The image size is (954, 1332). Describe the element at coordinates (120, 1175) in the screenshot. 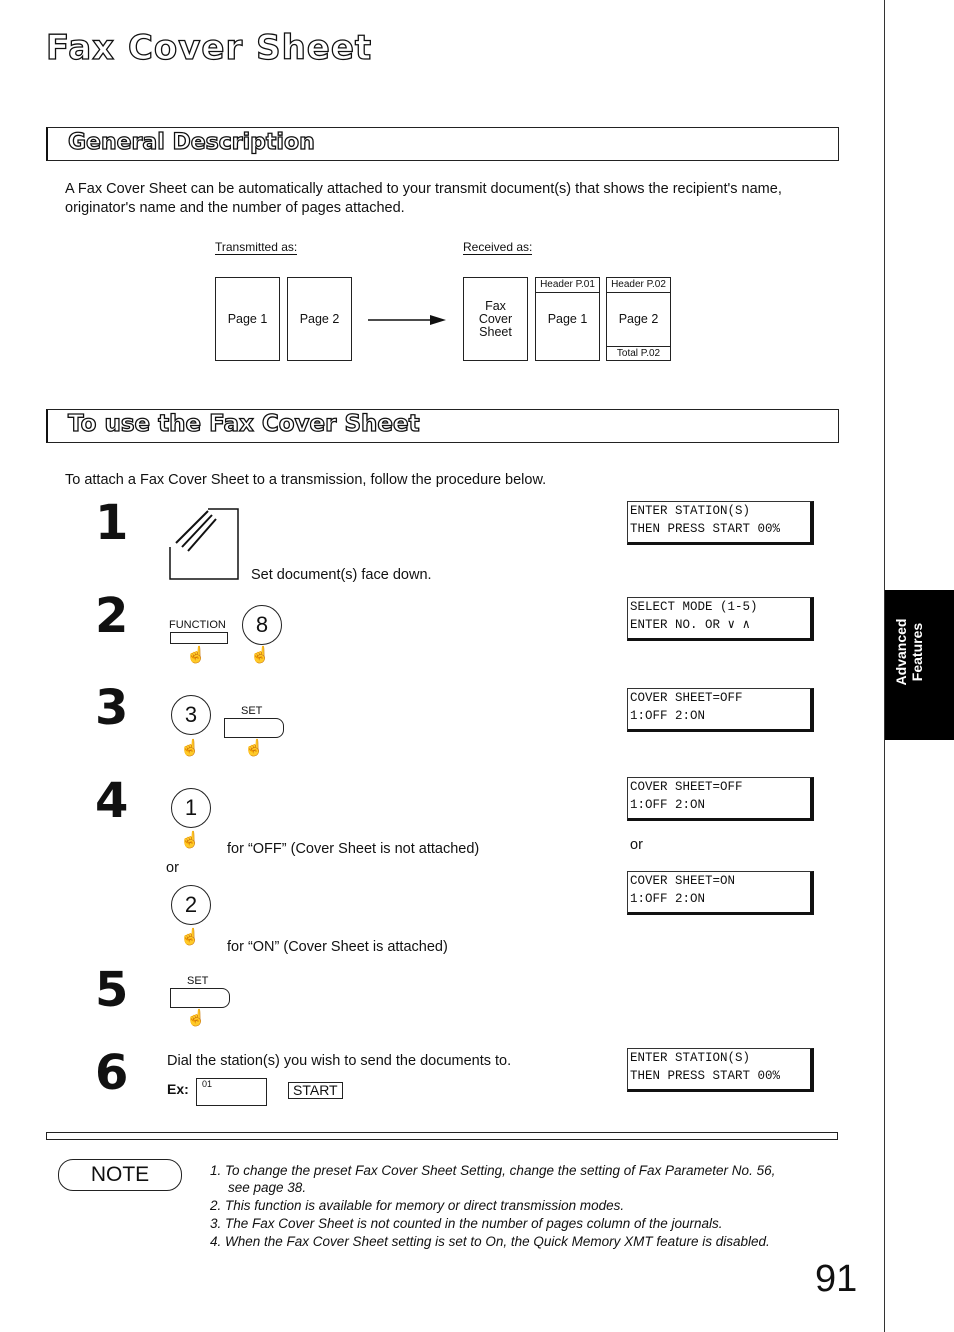

I see `note-badge: NOTE` at that location.